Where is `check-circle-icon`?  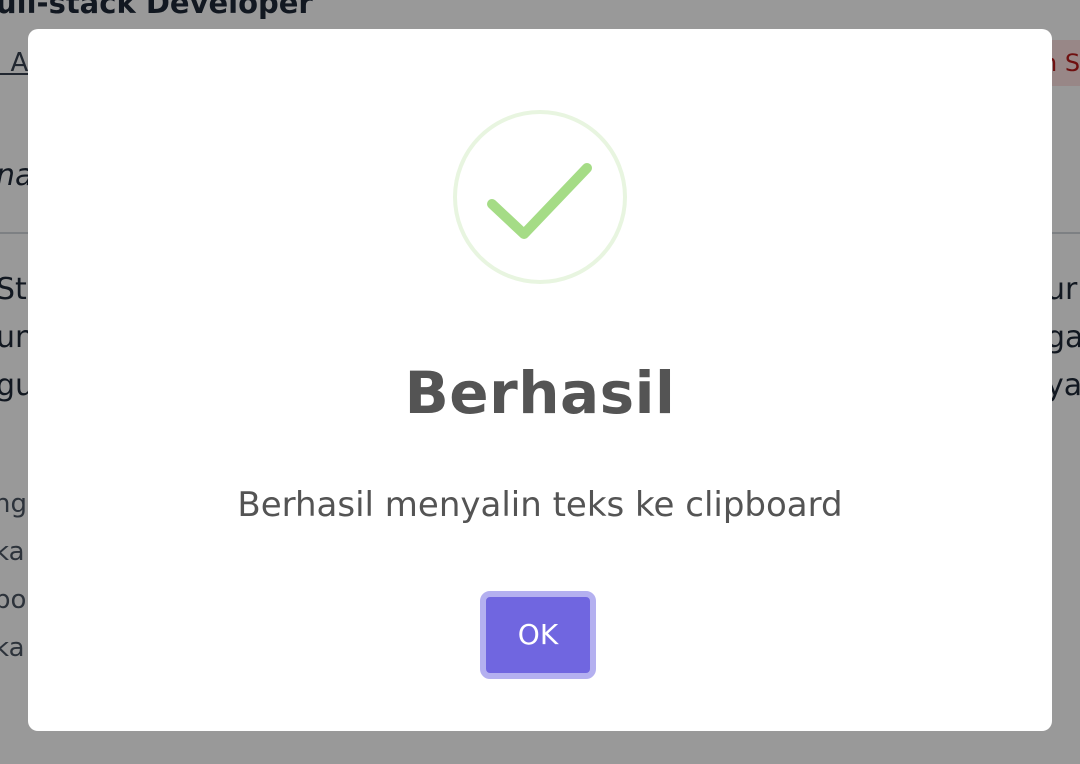
check-circle-icon is located at coordinates (540, 197).